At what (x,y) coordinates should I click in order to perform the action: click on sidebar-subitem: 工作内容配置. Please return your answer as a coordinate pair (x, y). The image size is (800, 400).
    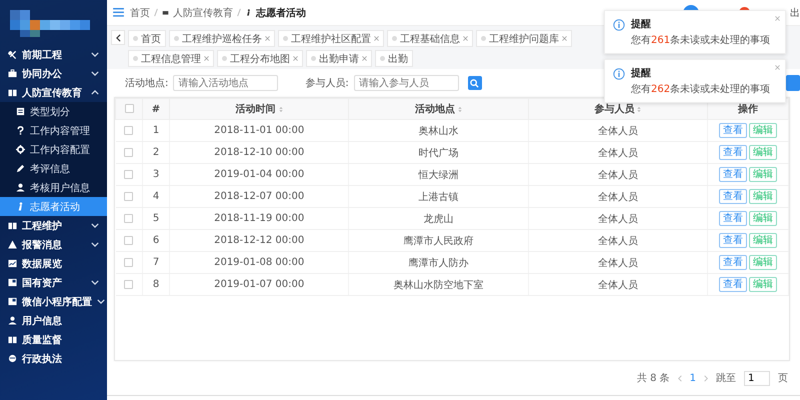
    Looking at the image, I should click on (53, 149).